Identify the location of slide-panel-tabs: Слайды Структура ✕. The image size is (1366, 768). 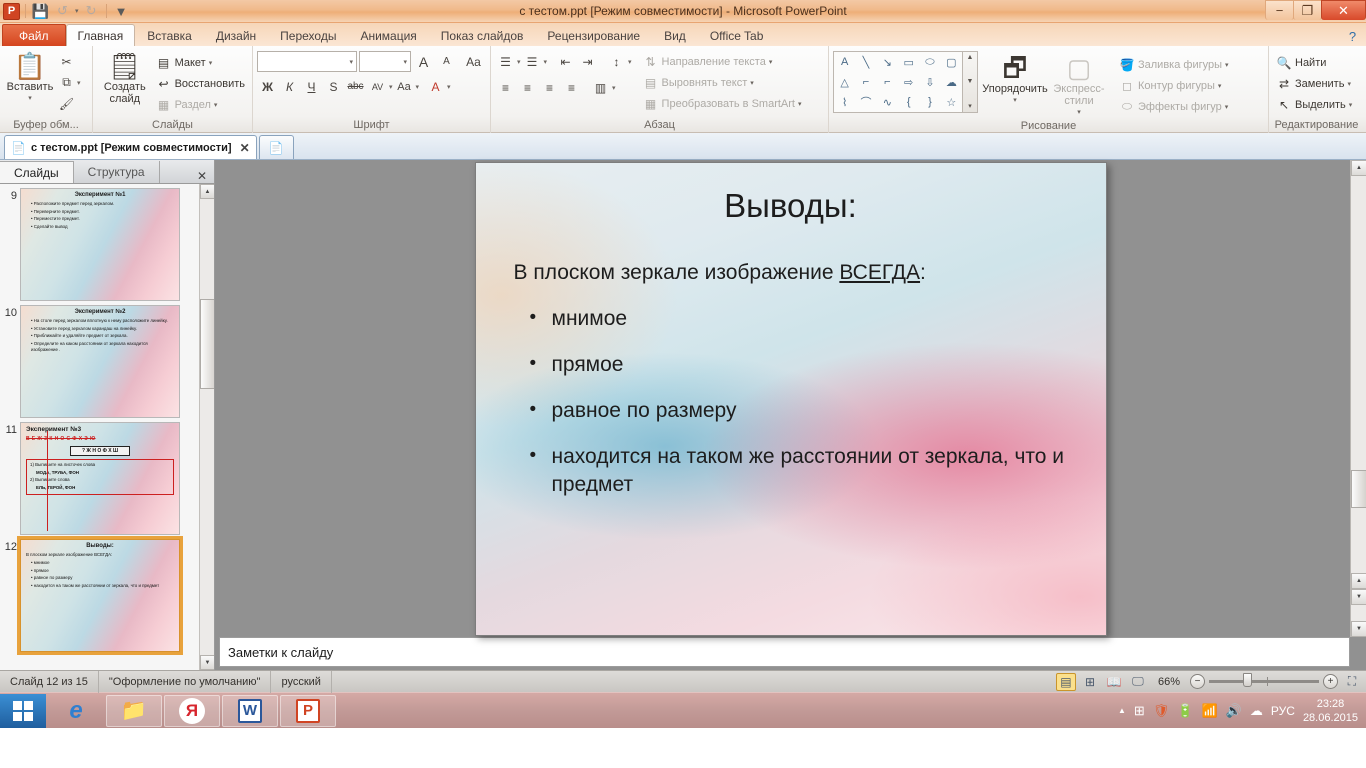
(107, 172).